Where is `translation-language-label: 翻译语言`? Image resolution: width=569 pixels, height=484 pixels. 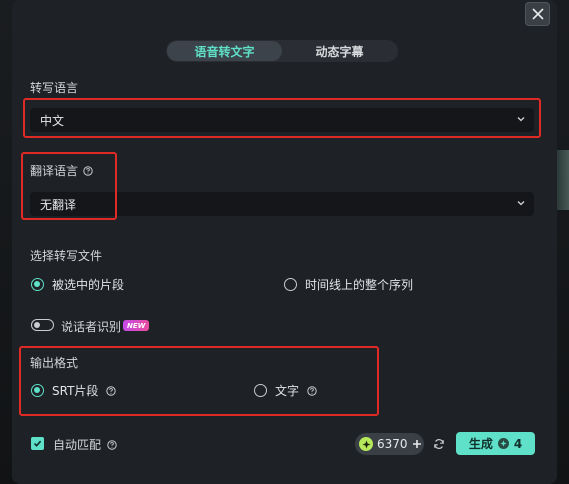 translation-language-label: 翻译语言 is located at coordinates (54, 171).